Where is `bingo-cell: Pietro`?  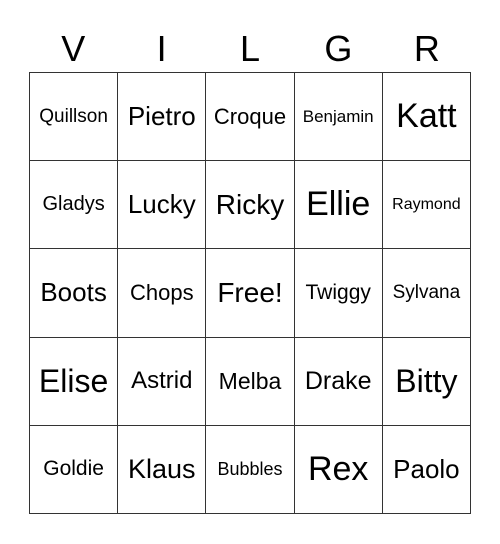
bingo-cell: Pietro is located at coordinates (162, 117).